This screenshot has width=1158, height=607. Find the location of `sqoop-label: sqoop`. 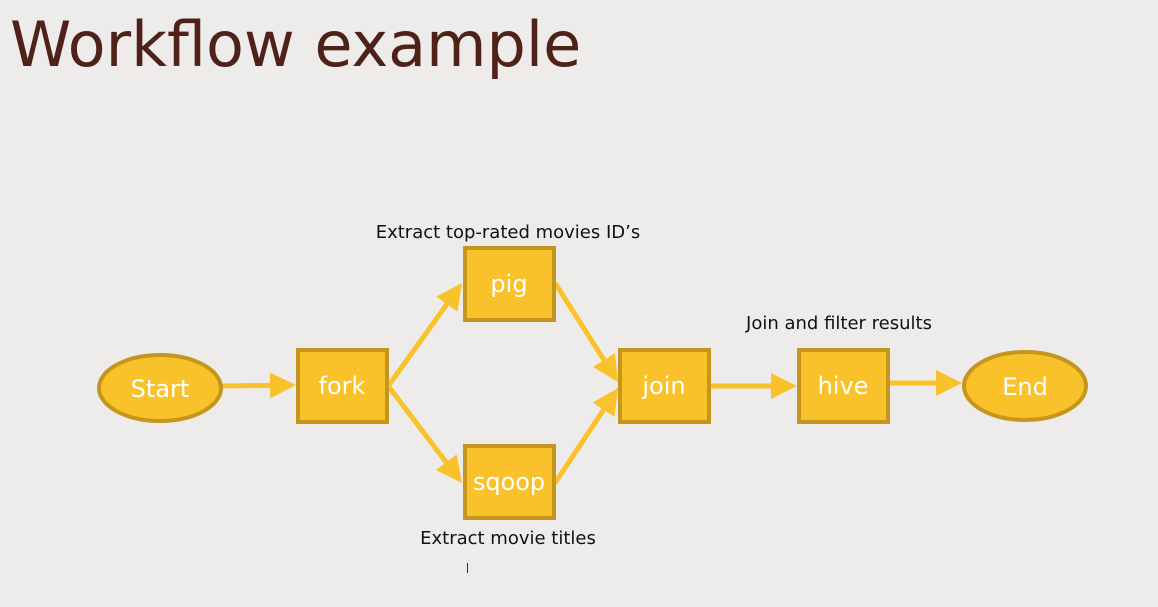

sqoop-label: sqoop is located at coordinates (509, 482).